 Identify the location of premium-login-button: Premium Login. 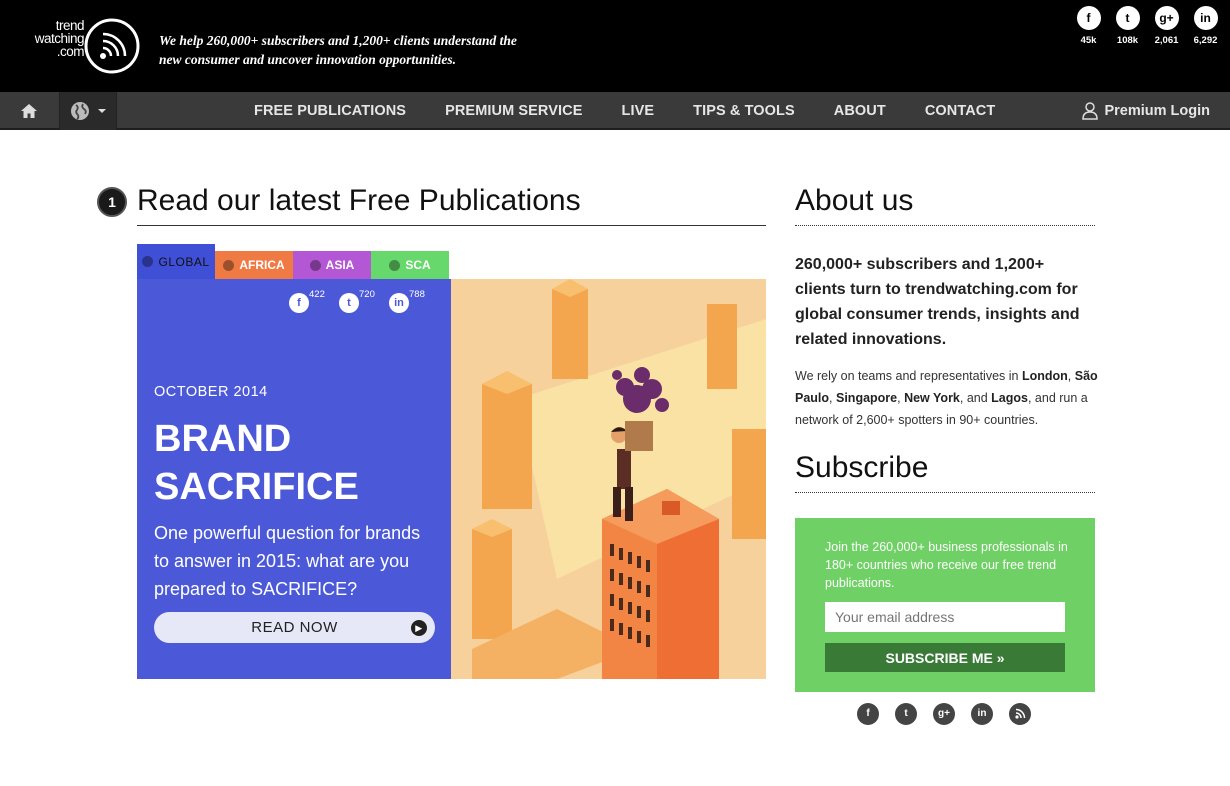
(1146, 111).